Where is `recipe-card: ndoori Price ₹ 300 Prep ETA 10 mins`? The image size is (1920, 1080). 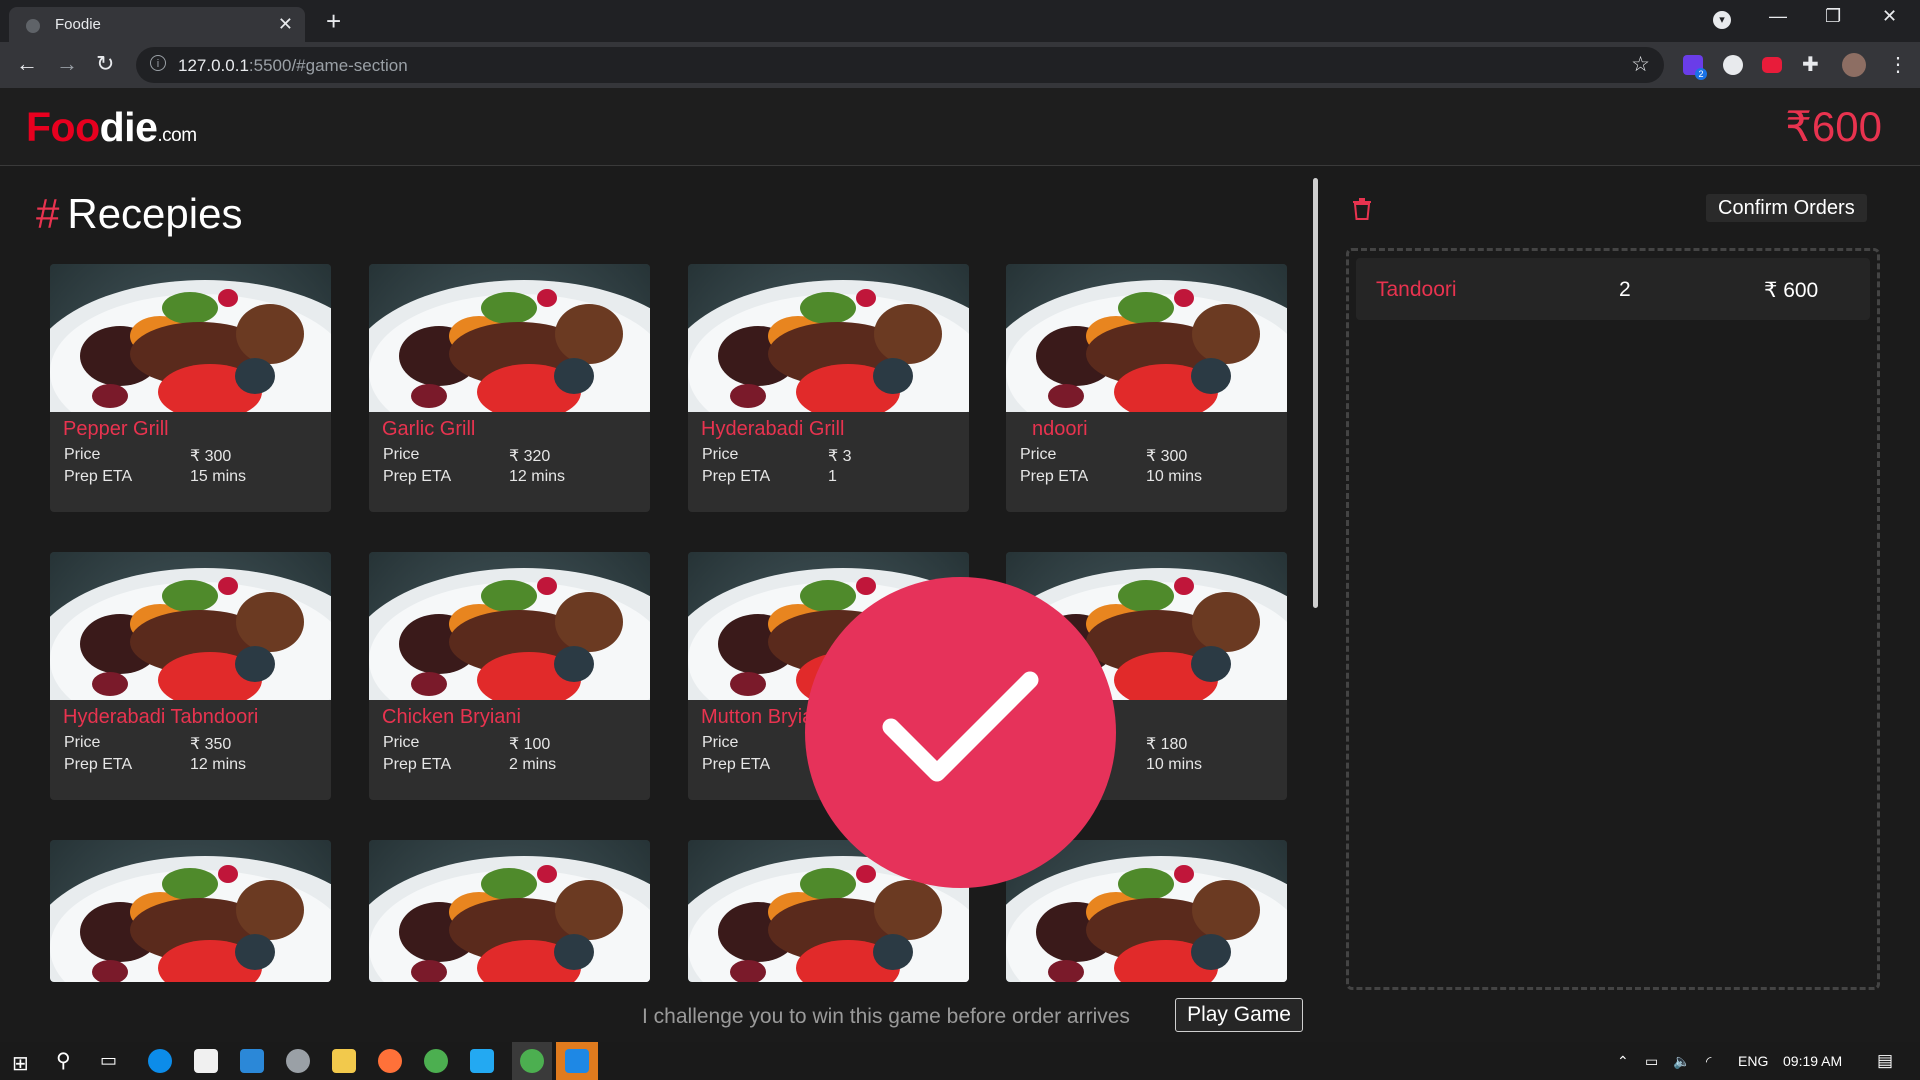 recipe-card: ndoori Price ₹ 300 Prep ETA 10 mins is located at coordinates (1146, 388).